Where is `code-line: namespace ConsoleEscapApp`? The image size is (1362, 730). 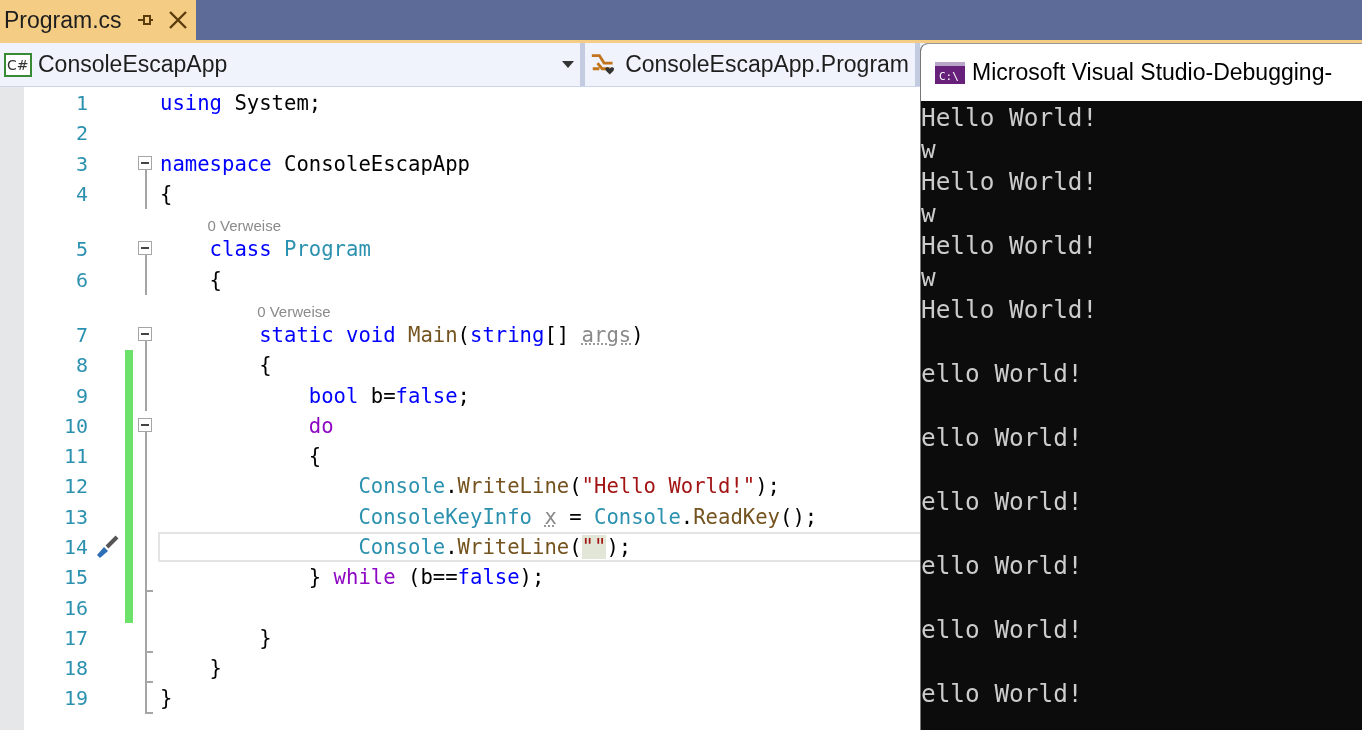
code-line: namespace ConsoleEscapApp is located at coordinates (315, 163).